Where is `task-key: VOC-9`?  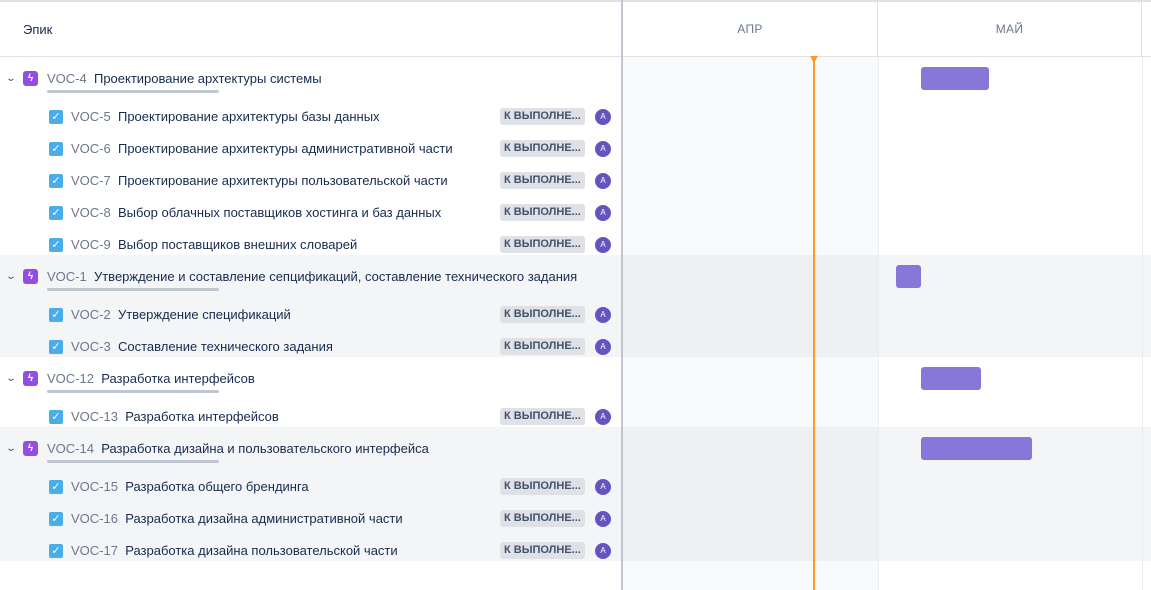 task-key: VOC-9 is located at coordinates (91, 244).